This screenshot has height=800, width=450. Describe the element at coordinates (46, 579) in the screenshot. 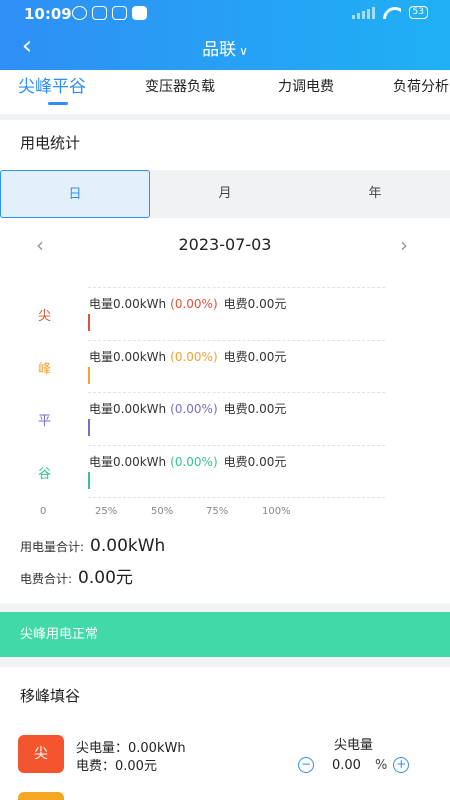

I see `cost-total-label: 电费合计:` at that location.